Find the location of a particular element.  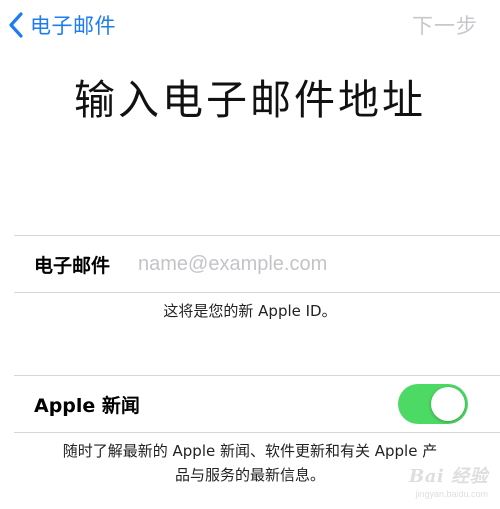

apple-news-row: Apple 新闻 is located at coordinates (250, 404).